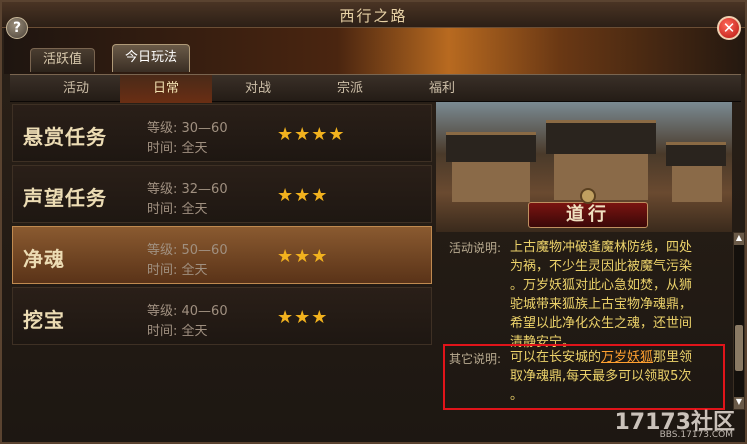 This screenshot has width=747, height=444. Describe the element at coordinates (187, 128) in the screenshot. I see `task-level: 等级: 30—60` at that location.